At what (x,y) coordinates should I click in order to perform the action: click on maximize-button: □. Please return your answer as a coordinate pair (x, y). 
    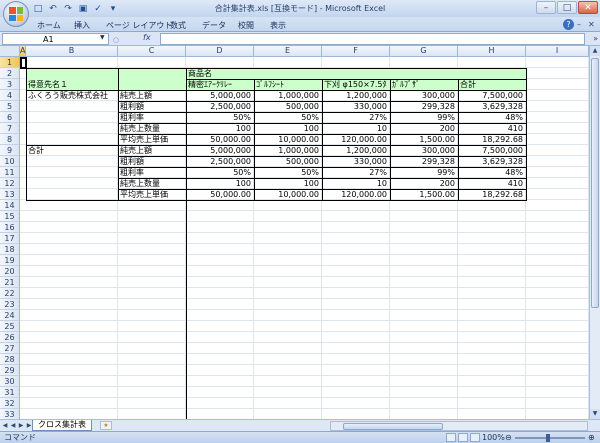
    Looking at the image, I should click on (567, 7).